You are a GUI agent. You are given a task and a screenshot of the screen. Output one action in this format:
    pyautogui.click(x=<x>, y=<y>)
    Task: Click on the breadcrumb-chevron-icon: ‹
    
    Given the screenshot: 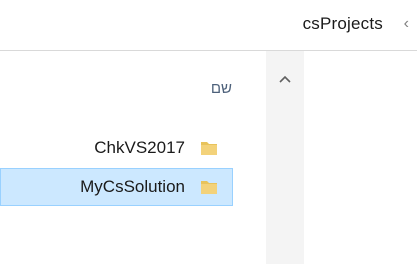 What is the action you would take?
    pyautogui.click(x=406, y=24)
    